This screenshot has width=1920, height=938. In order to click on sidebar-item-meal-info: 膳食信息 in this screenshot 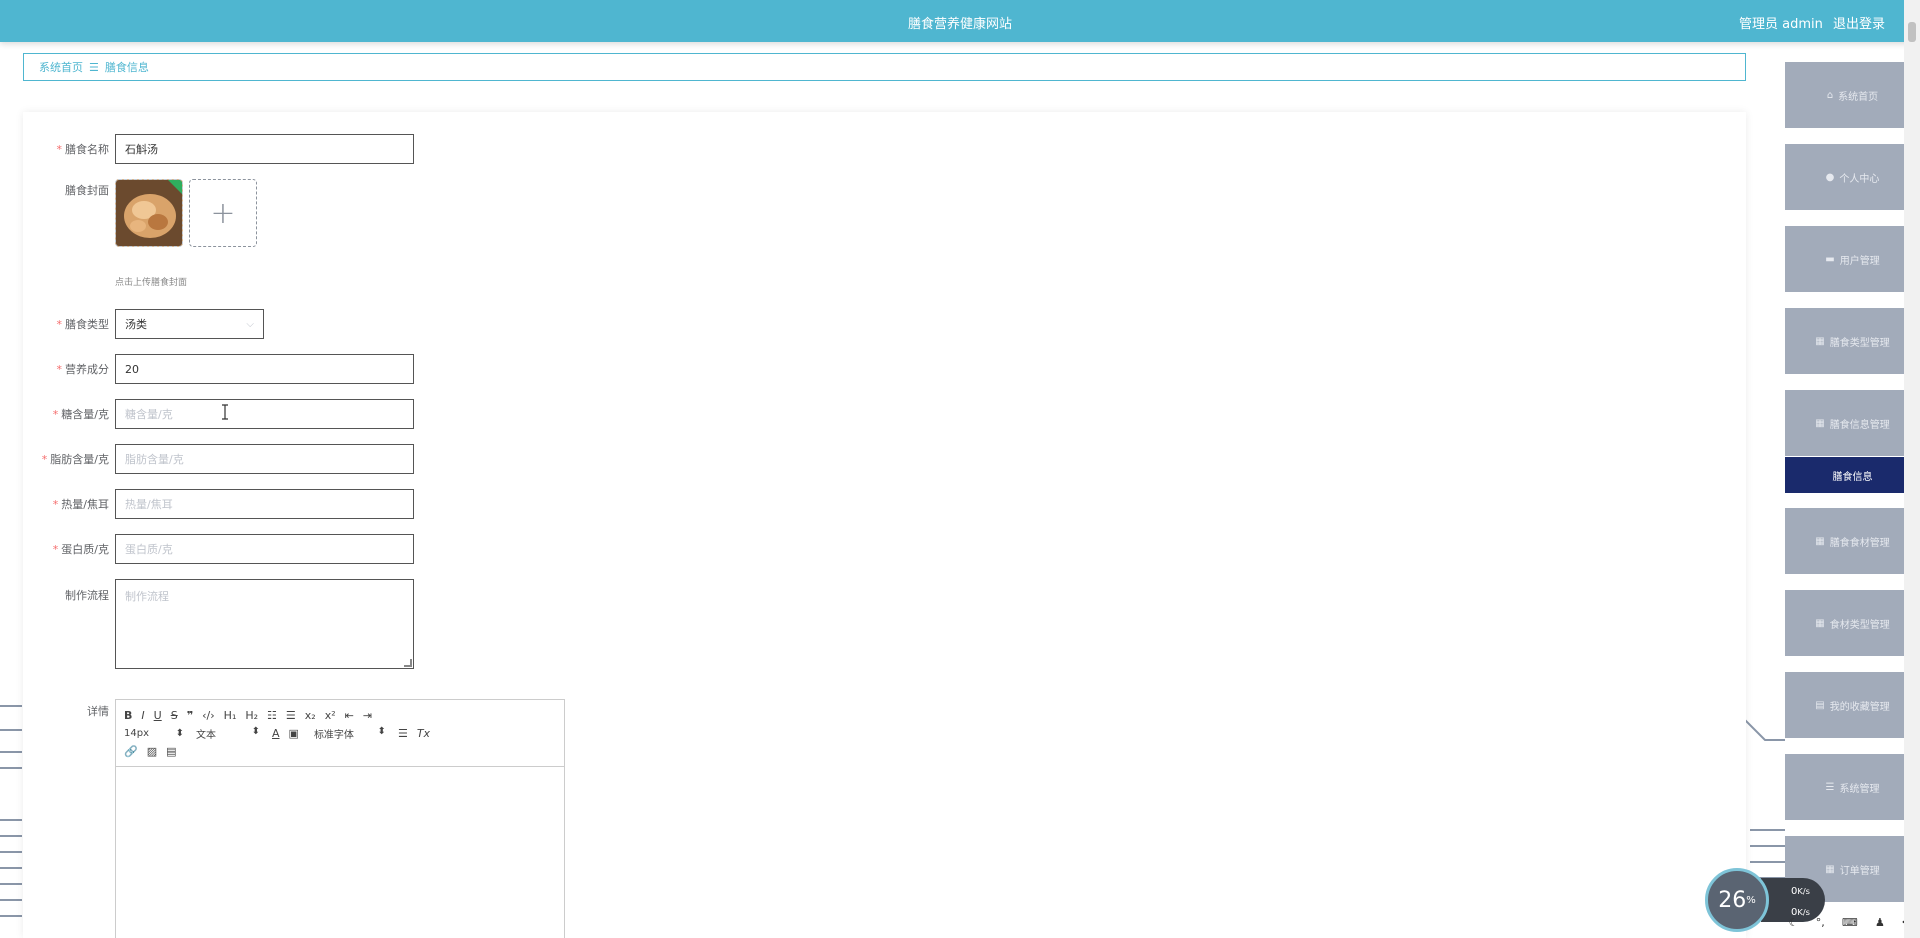, I will do `click(1852, 475)`.